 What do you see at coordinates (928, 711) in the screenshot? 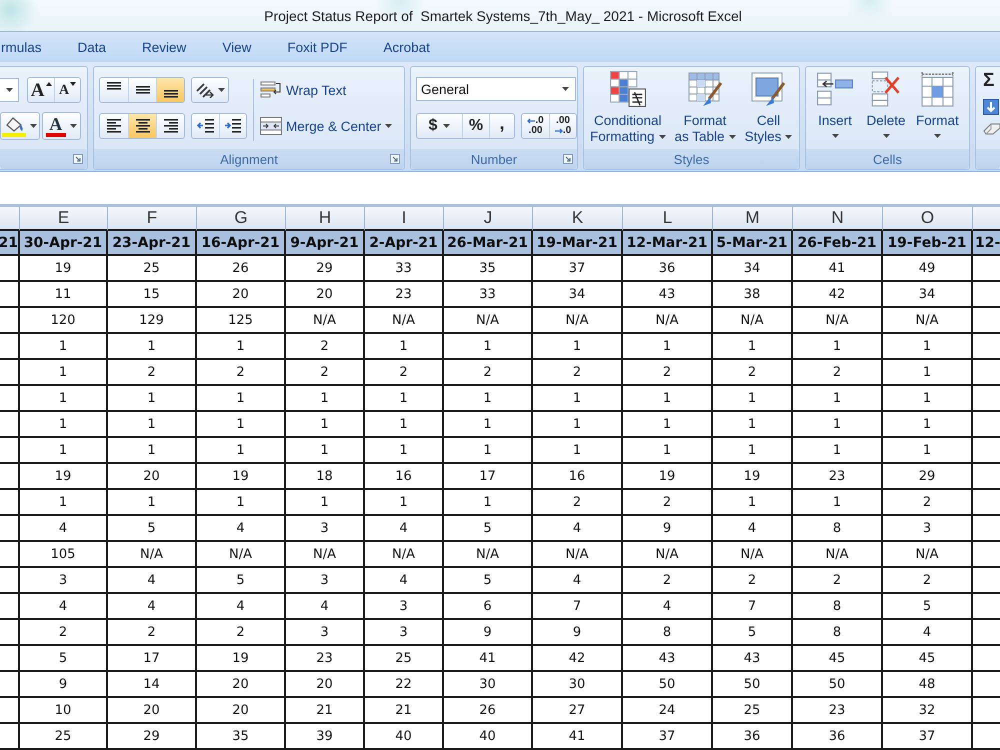
I see `table-cell: 32` at bounding box center [928, 711].